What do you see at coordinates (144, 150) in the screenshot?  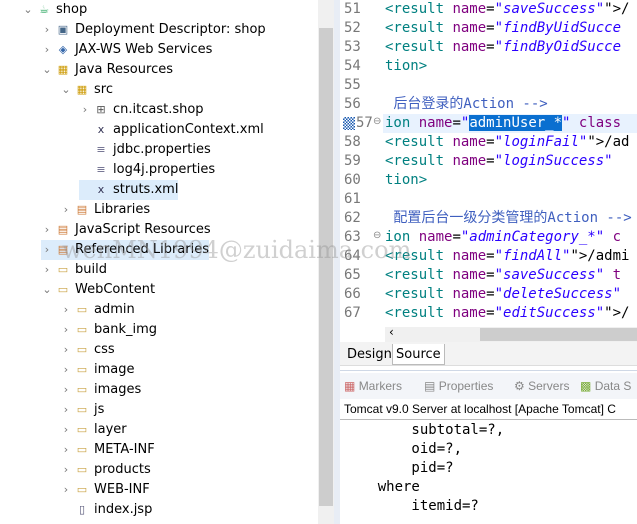 I see `tree-item: ≡ jdbc.properties` at bounding box center [144, 150].